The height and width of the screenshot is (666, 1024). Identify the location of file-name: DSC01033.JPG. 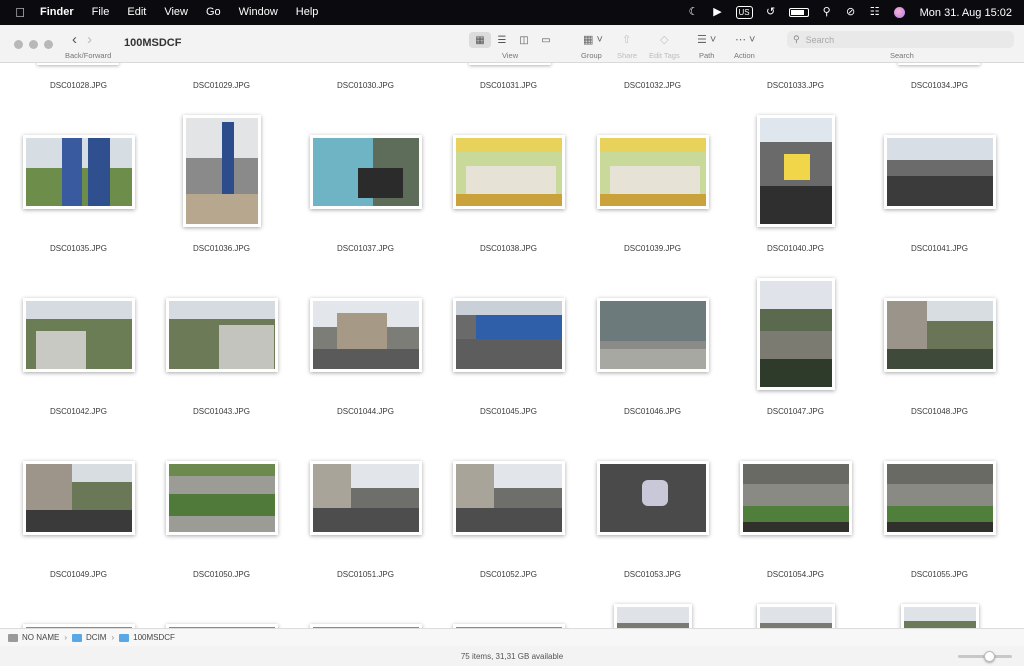
(795, 85).